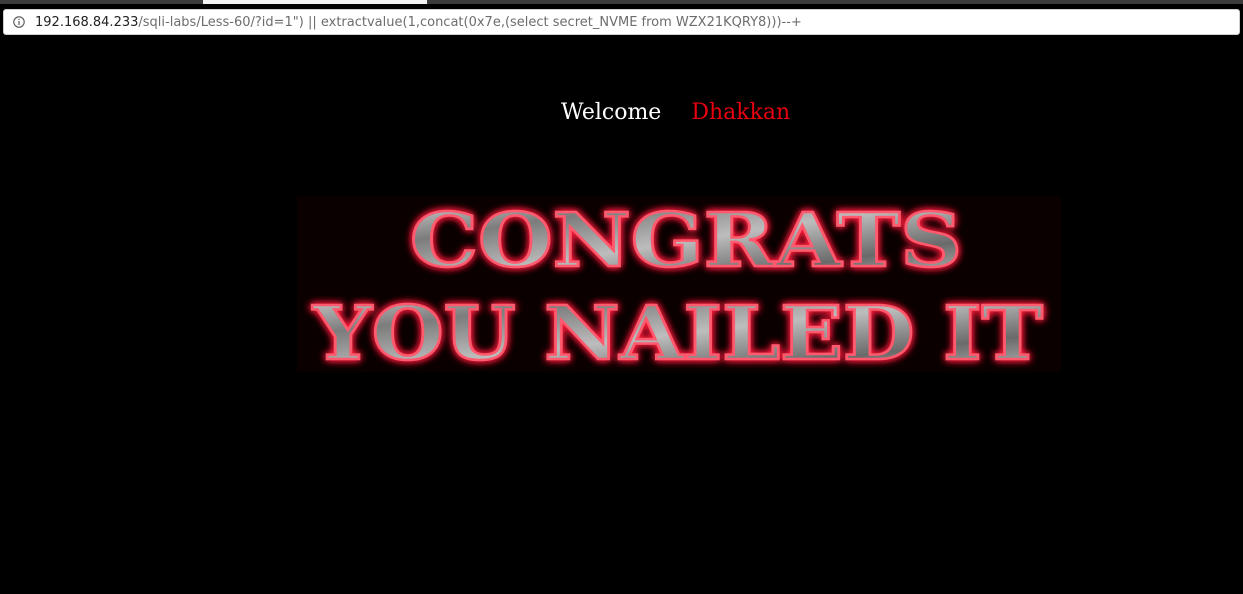  Describe the element at coordinates (675, 112) in the screenshot. I see `welcome-message: Welcome Dhakkan` at that location.